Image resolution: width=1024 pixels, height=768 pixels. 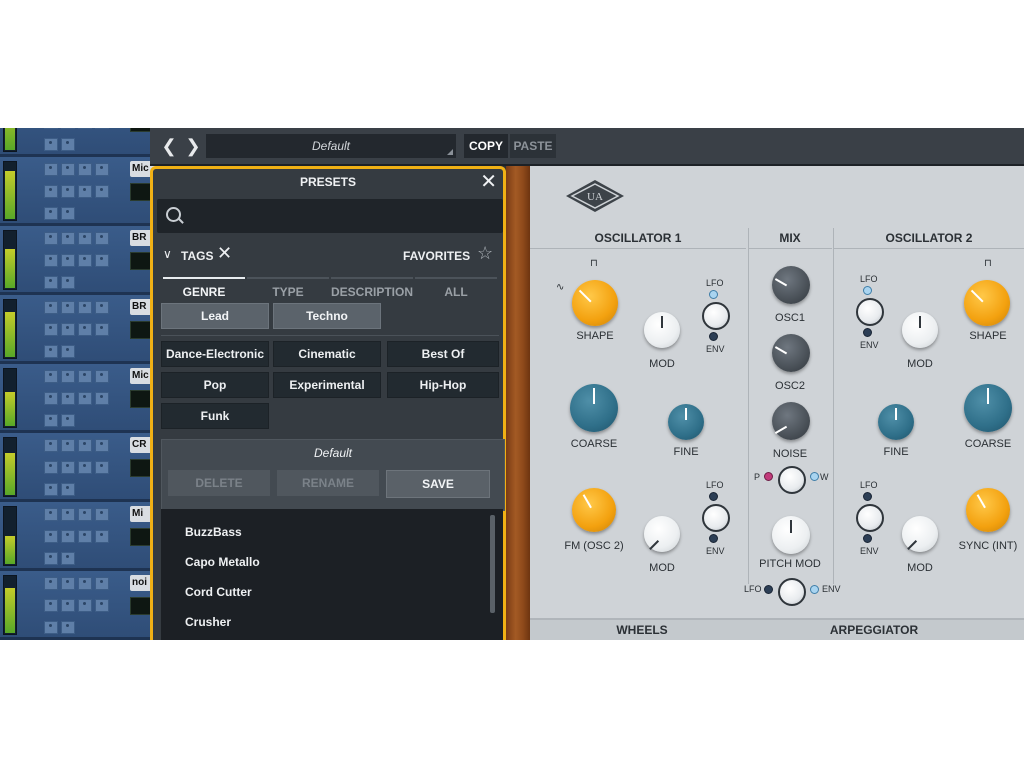 What do you see at coordinates (595, 303) in the screenshot?
I see `osc1-shape-knob` at bounding box center [595, 303].